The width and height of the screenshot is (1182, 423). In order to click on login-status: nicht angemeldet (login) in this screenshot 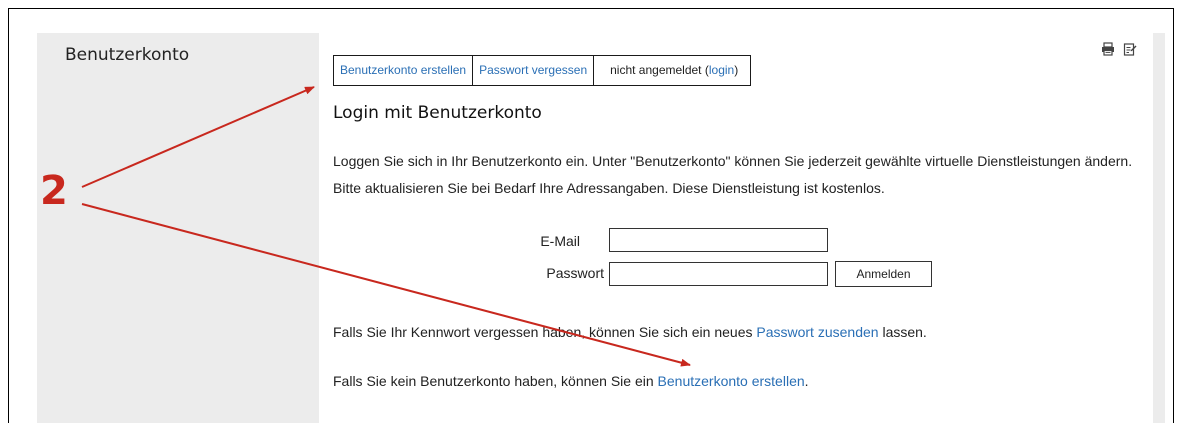, I will do `click(672, 70)`.